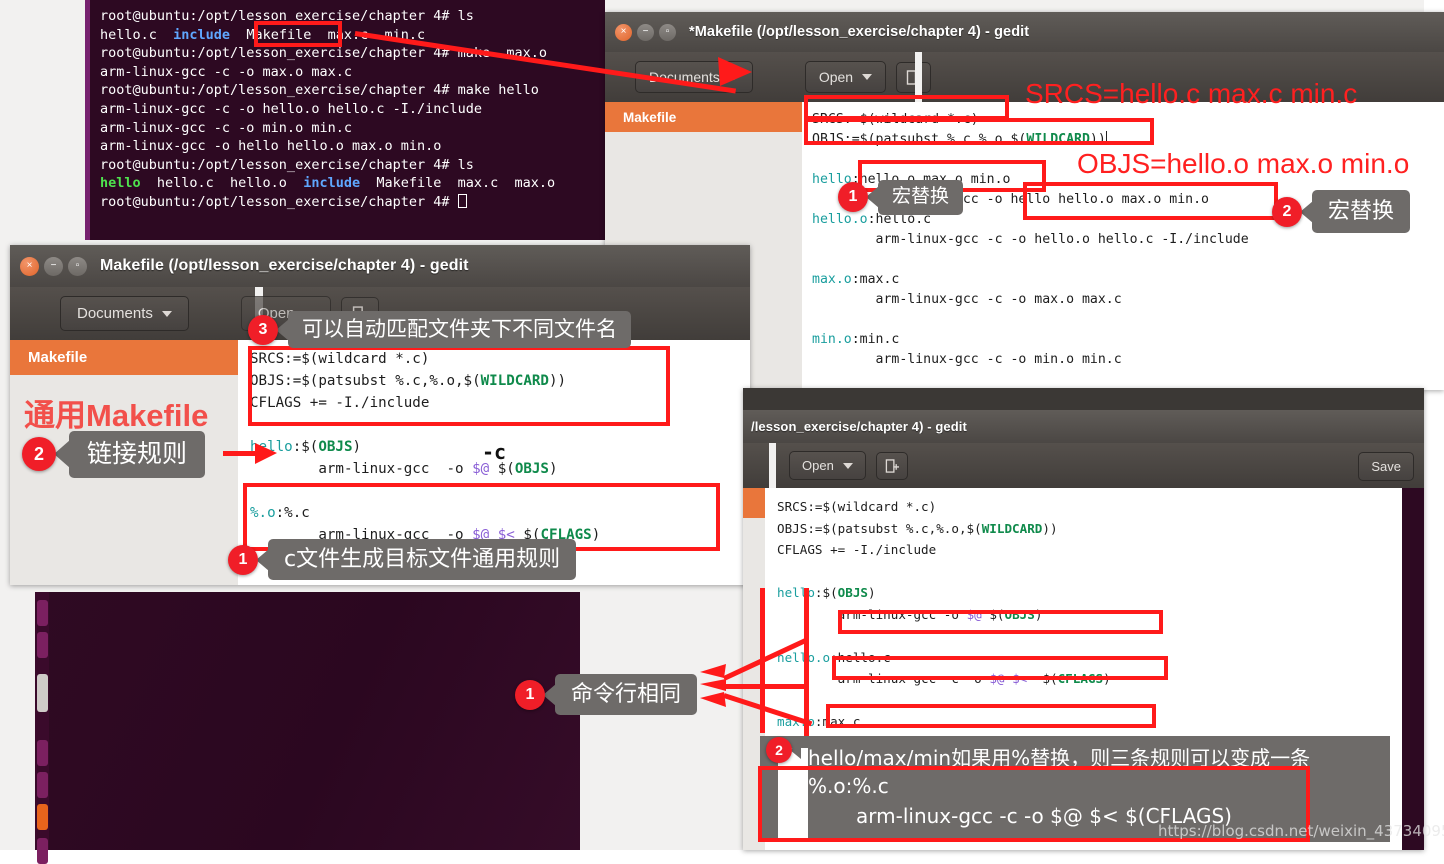 This screenshot has width=1444, height=864. Describe the element at coordinates (1000, 668) in the screenshot. I see `annotation-box-recipe-max` at that location.